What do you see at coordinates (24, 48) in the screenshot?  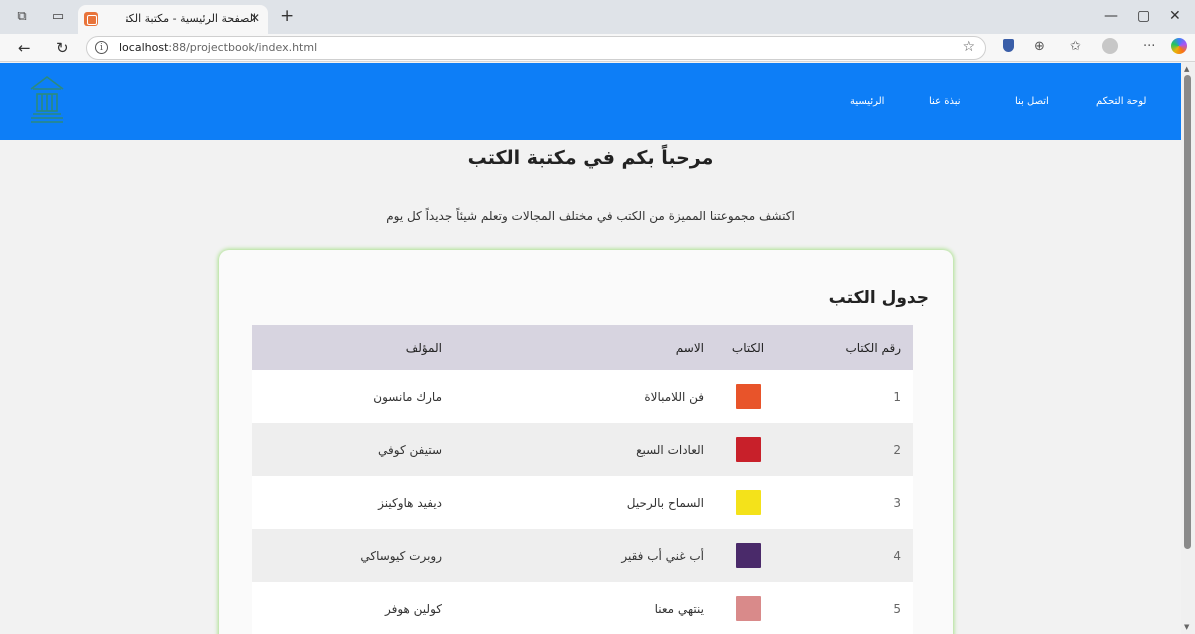 I see `back-icon: ←` at bounding box center [24, 48].